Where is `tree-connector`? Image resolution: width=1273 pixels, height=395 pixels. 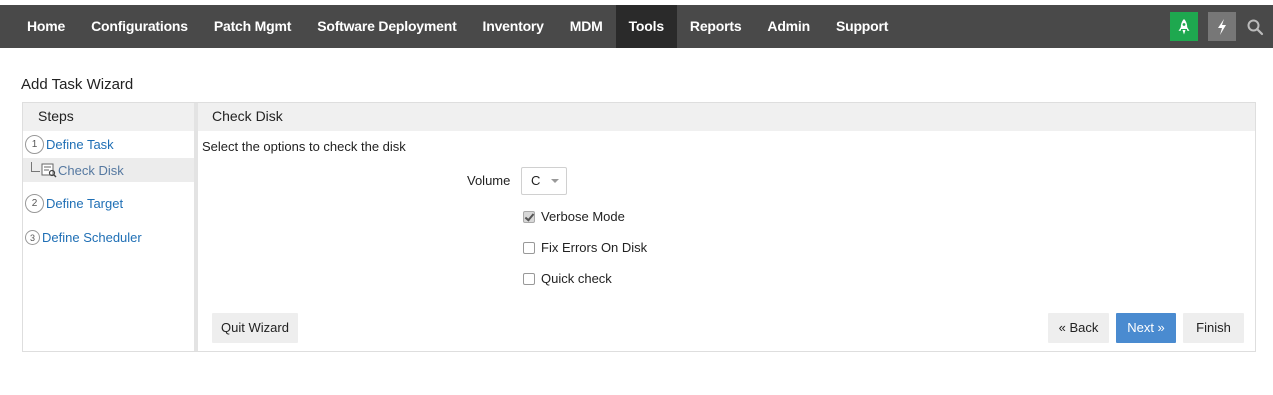 tree-connector is located at coordinates (35, 167).